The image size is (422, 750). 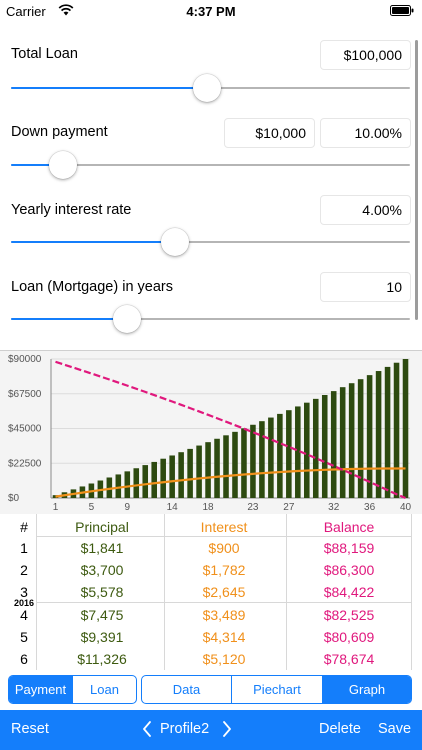 I want to click on interest-rate-slider-thumb, so click(x=174, y=242).